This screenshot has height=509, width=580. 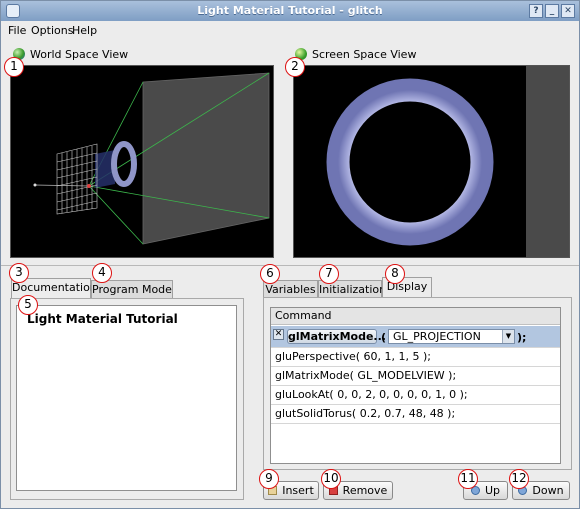 I want to click on minimize-icon: _, so click(x=552, y=11).